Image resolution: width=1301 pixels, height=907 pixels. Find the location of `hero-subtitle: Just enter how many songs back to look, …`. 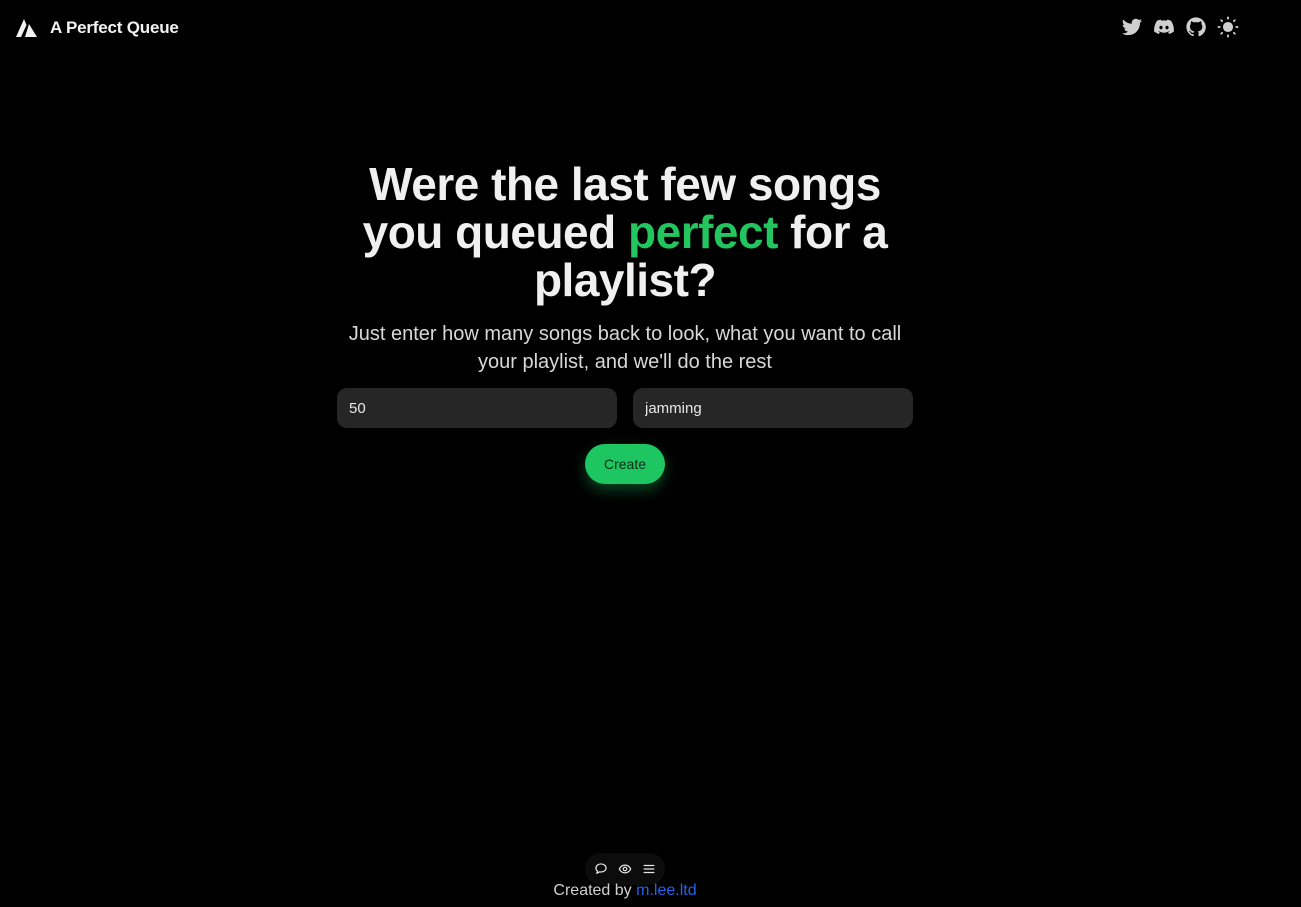

hero-subtitle: Just enter how many songs back to look, … is located at coordinates (625, 348).